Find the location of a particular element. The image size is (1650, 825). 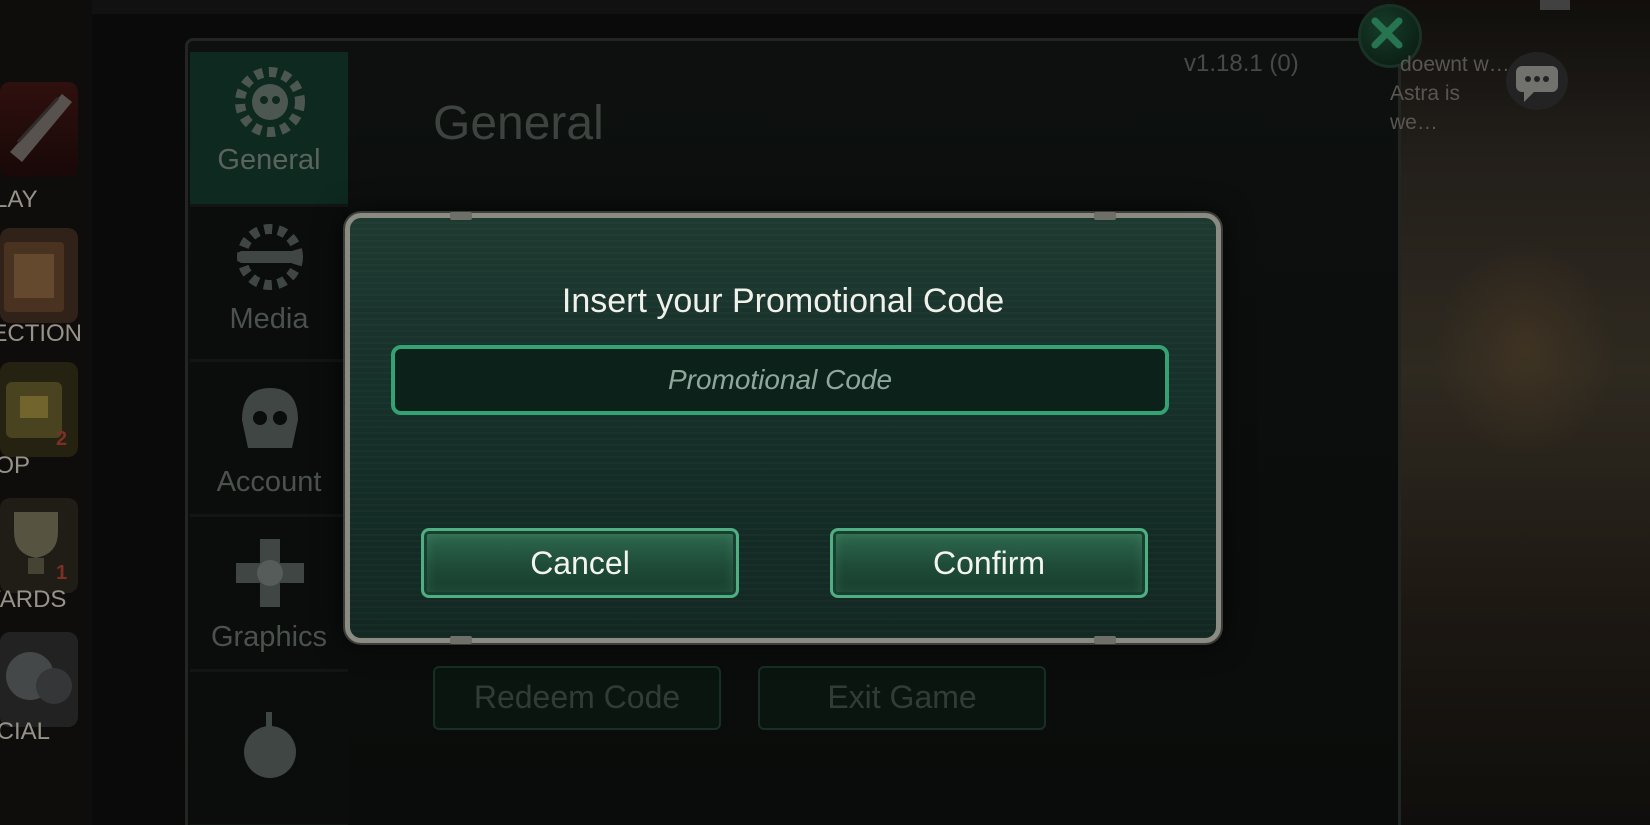

cancel-button: Cancel is located at coordinates (580, 563).